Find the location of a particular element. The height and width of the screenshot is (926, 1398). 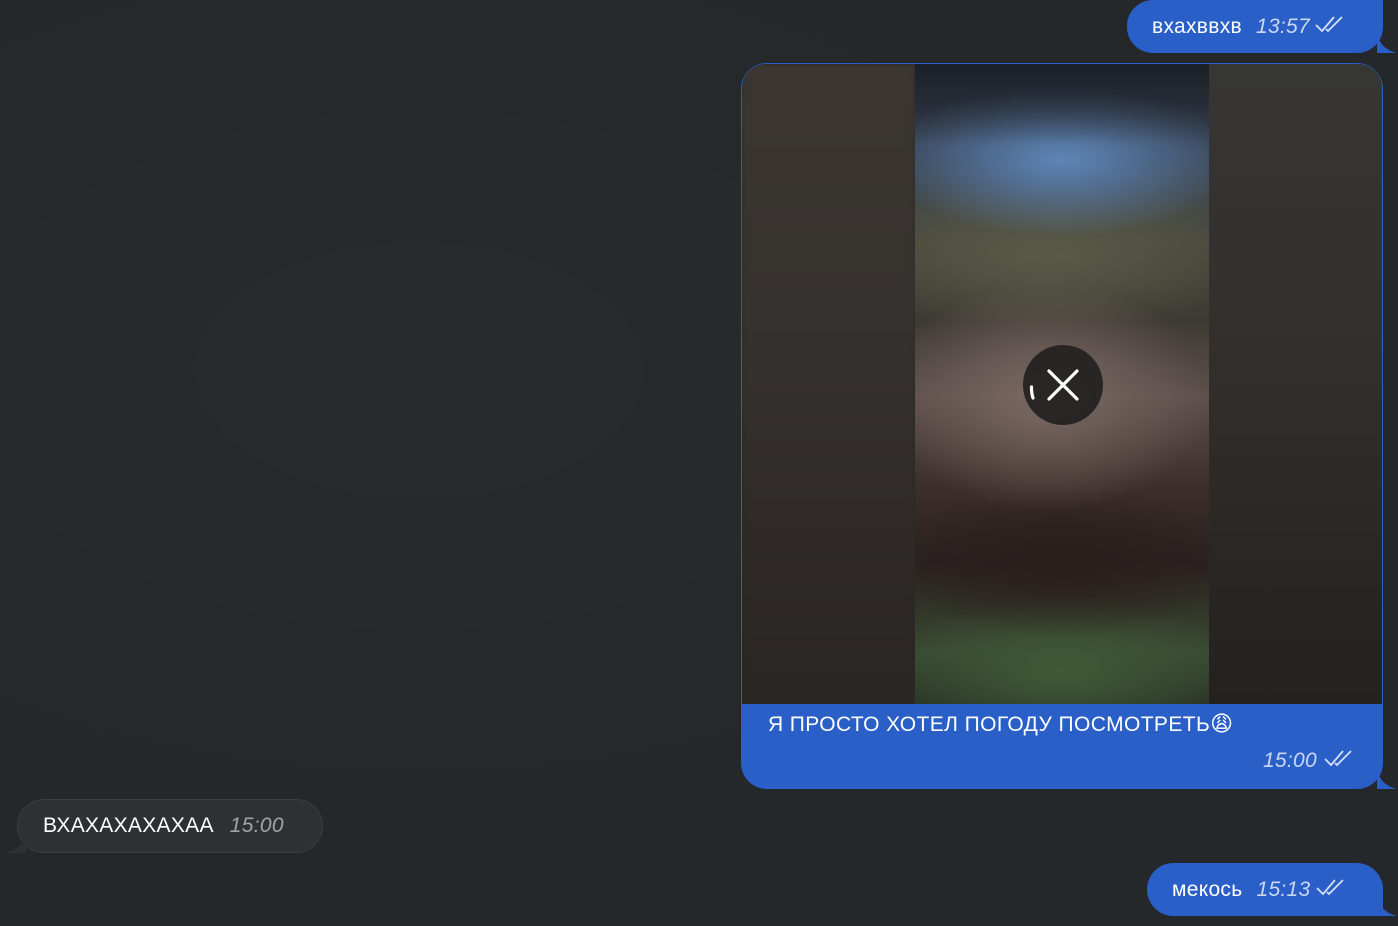

message-bubble-incoming: ВХАХАХАХАХАА 15:00 is located at coordinates (164, 826).